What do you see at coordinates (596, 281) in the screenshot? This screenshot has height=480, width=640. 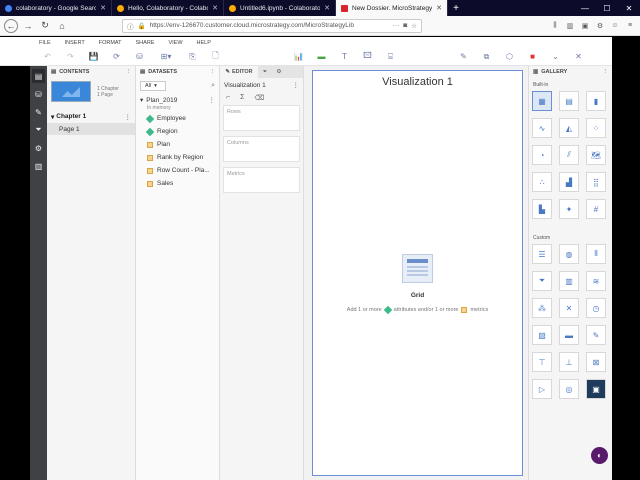 I see `wave-icon: ≋` at bounding box center [596, 281].